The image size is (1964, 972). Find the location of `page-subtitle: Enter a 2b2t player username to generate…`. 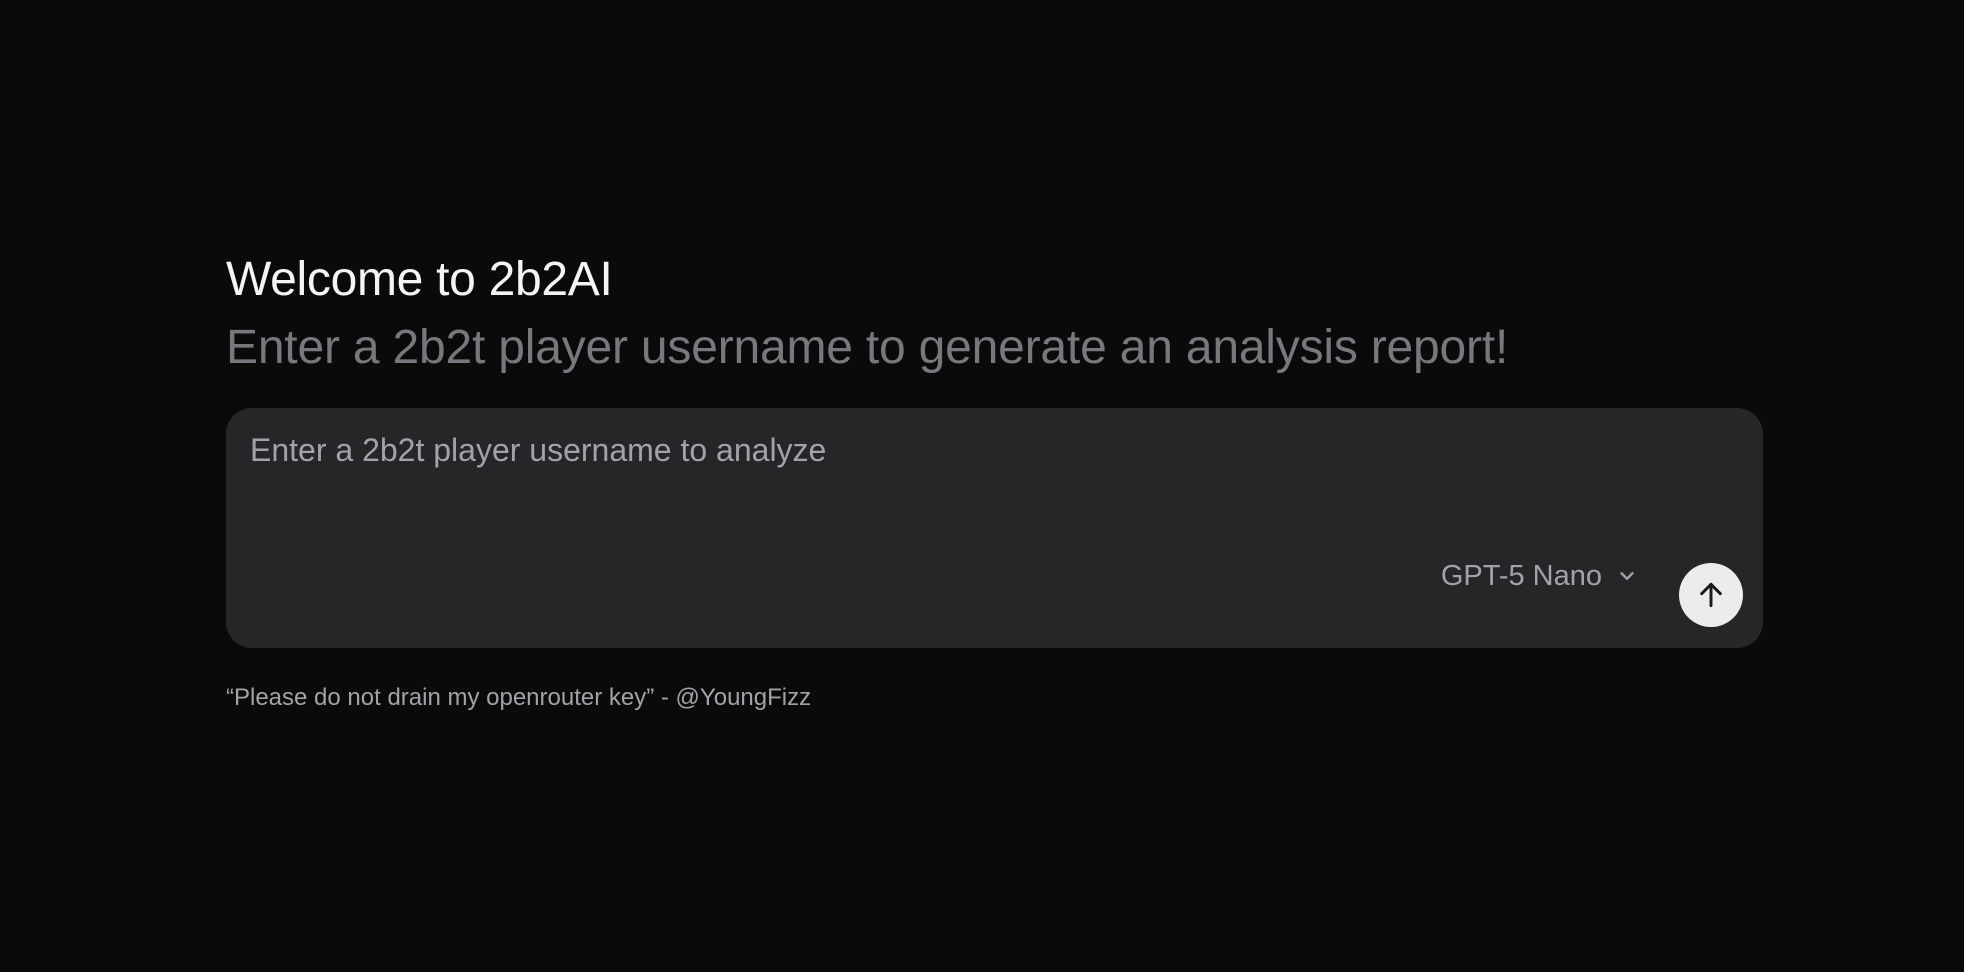

page-subtitle: Enter a 2b2t player username to generate… is located at coordinates (867, 347).